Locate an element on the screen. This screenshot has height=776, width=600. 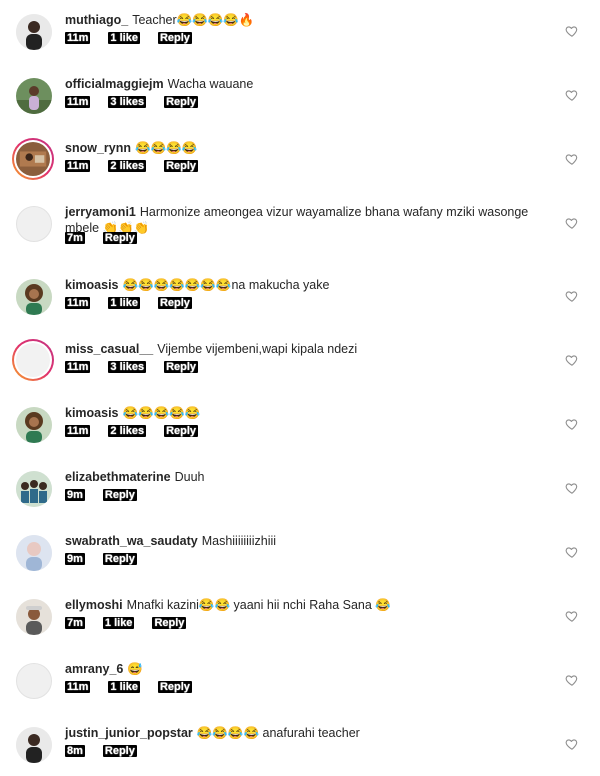
comment-meta: 7m 1 like Reply is located at coordinates (134, 623).